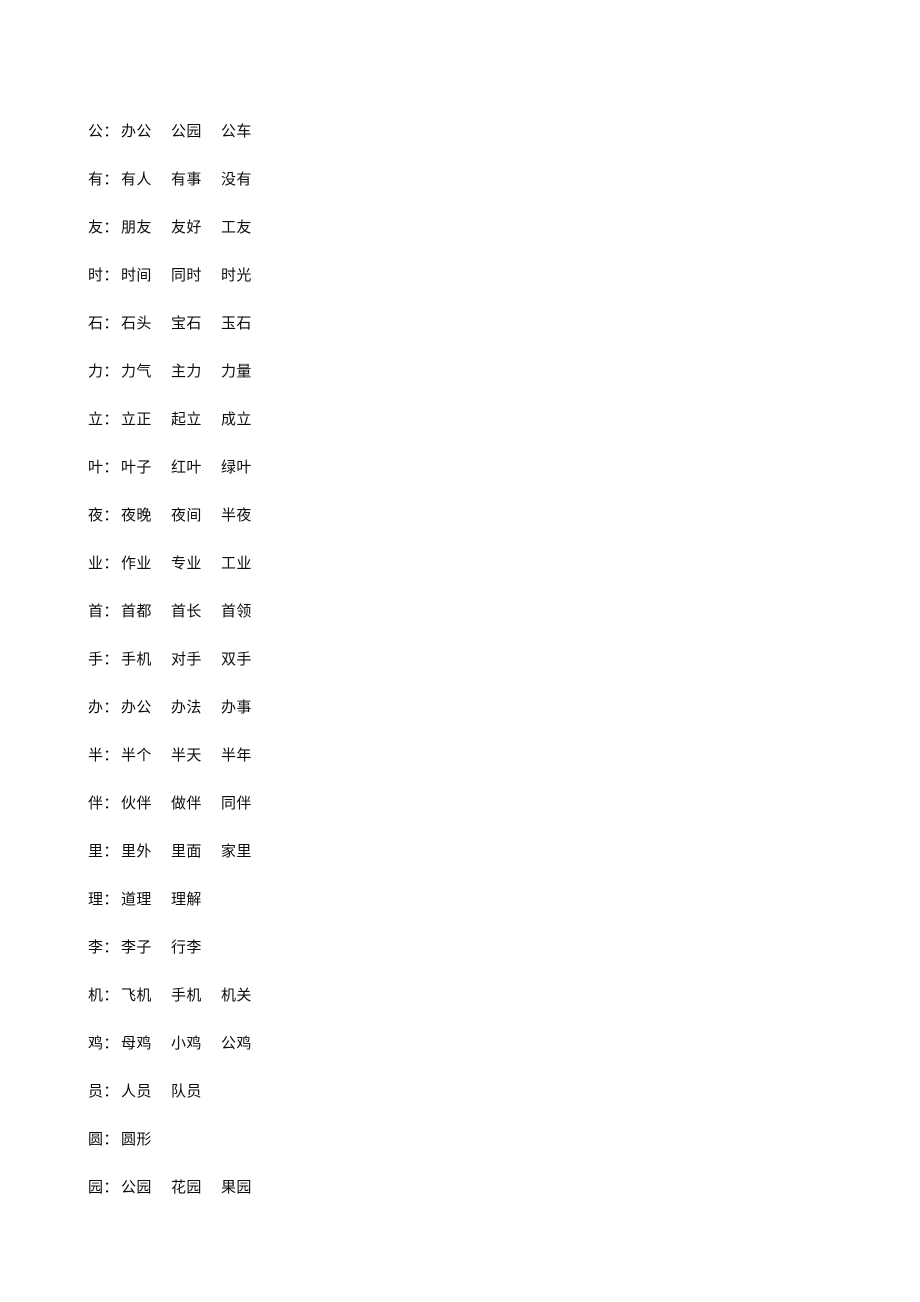  Describe the element at coordinates (136, 995) in the screenshot. I see `vocabulary-word: 飞机` at that location.